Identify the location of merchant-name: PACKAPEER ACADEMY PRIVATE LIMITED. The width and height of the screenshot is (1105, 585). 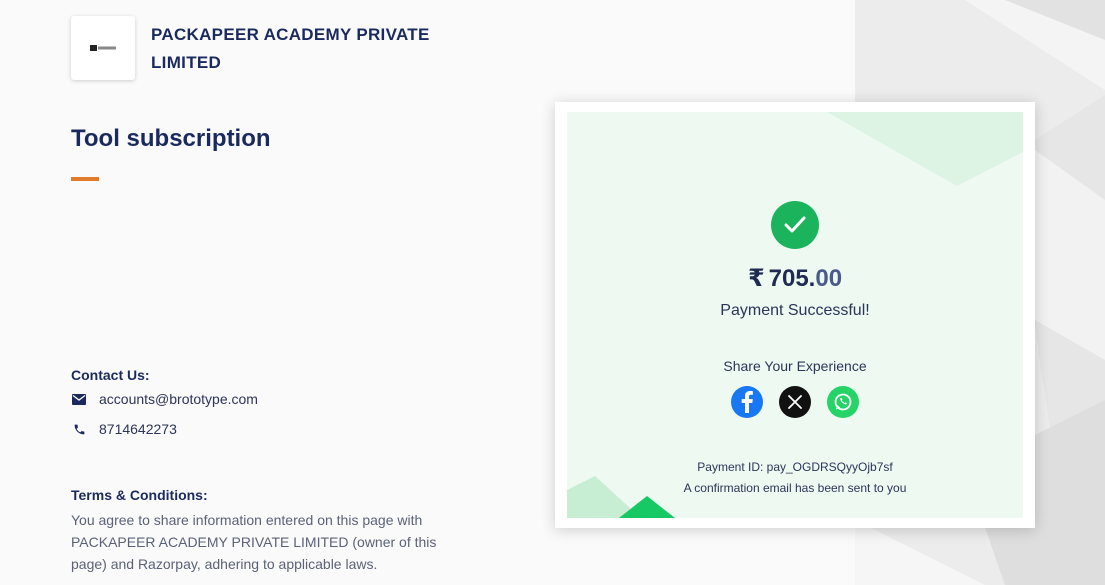
(290, 48).